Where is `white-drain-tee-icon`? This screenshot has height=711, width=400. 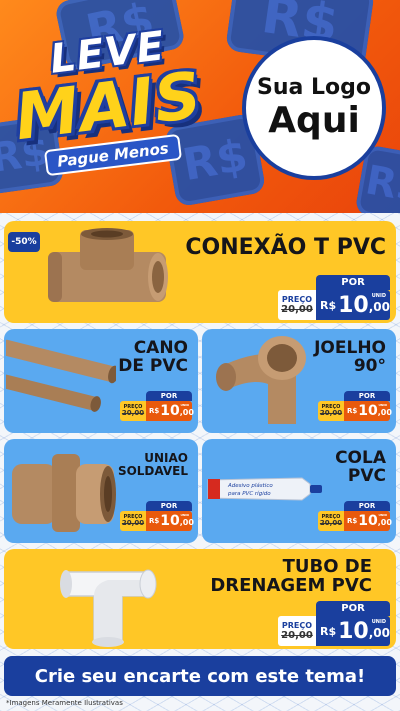
white-drain-tee-icon is located at coordinates (108, 608).